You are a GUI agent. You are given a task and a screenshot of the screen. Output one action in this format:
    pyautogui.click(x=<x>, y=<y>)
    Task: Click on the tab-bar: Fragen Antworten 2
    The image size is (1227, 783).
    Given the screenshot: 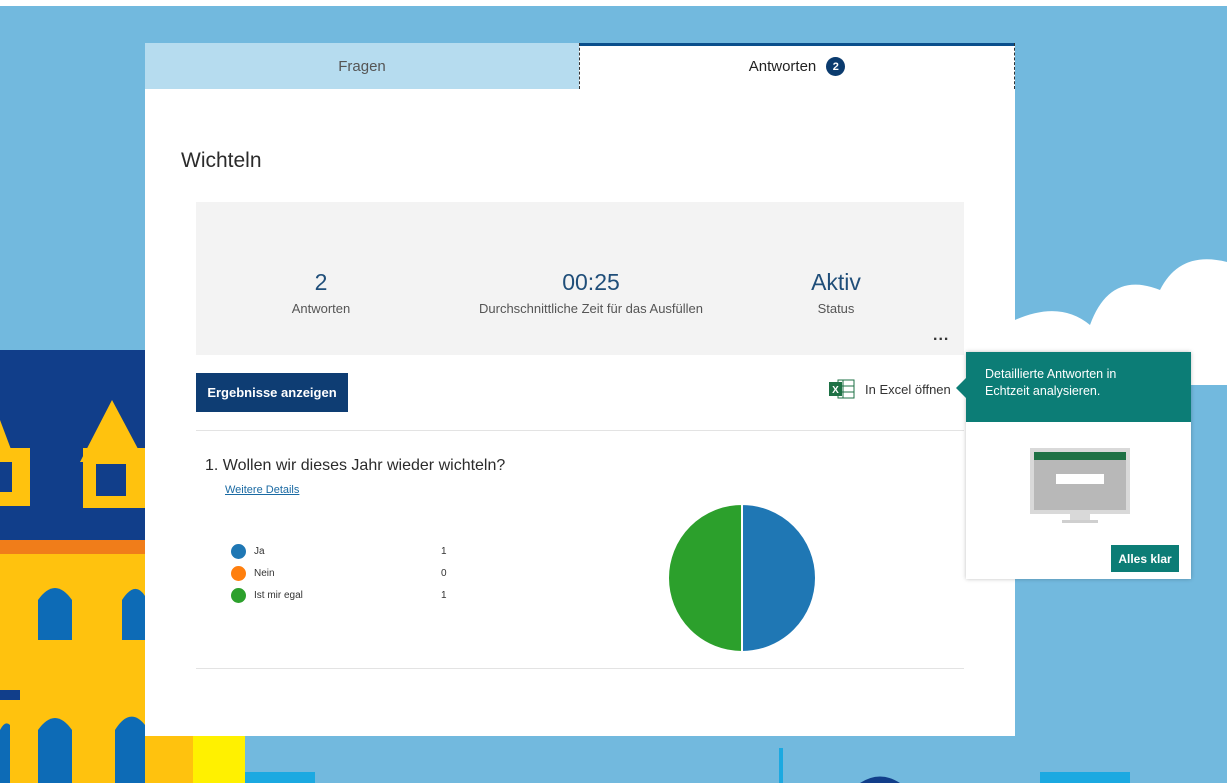 What is the action you would take?
    pyautogui.click(x=580, y=66)
    